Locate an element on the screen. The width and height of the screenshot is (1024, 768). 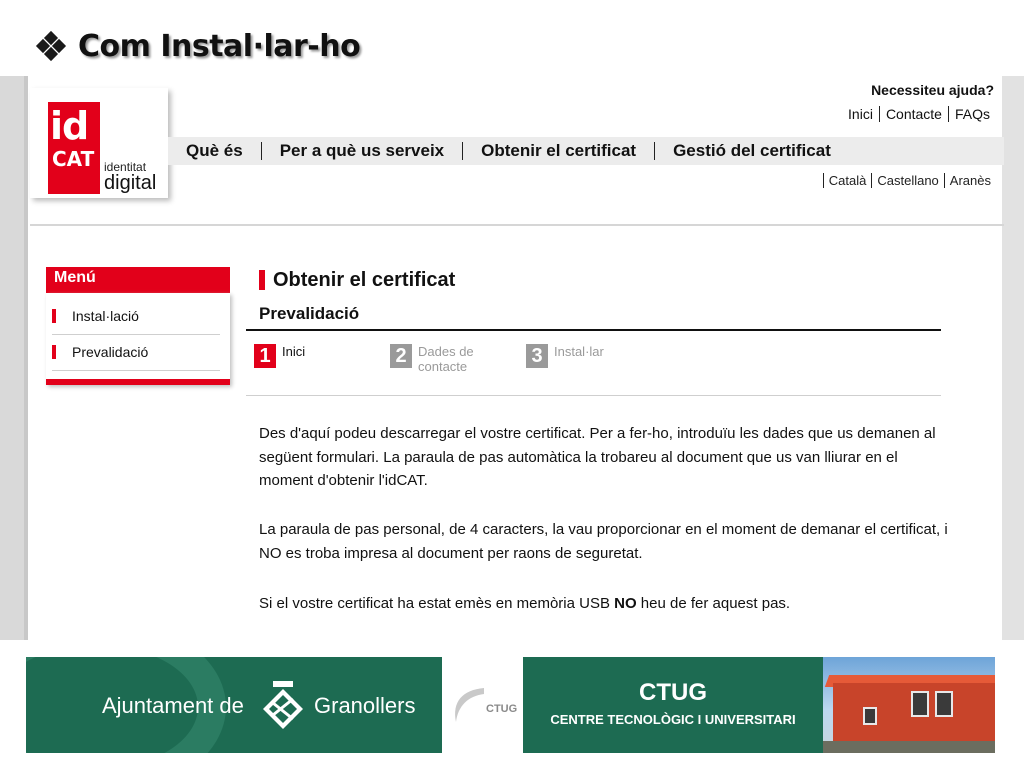
paragraph-3-bold: NO is located at coordinates (625, 603).